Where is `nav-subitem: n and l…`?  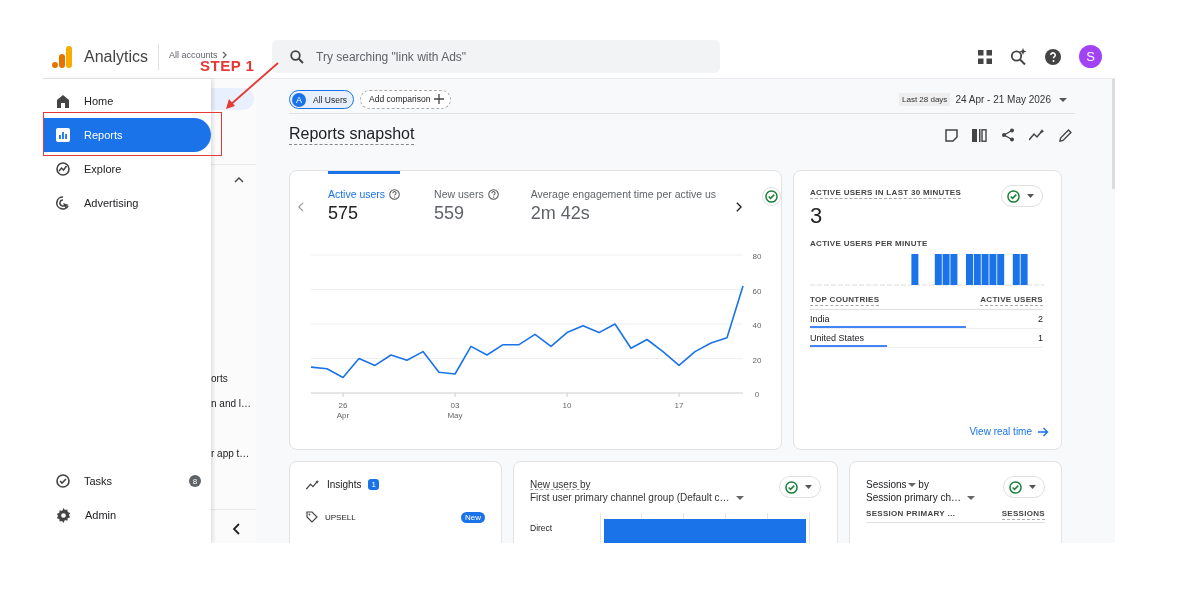 nav-subitem: n and l… is located at coordinates (233, 410).